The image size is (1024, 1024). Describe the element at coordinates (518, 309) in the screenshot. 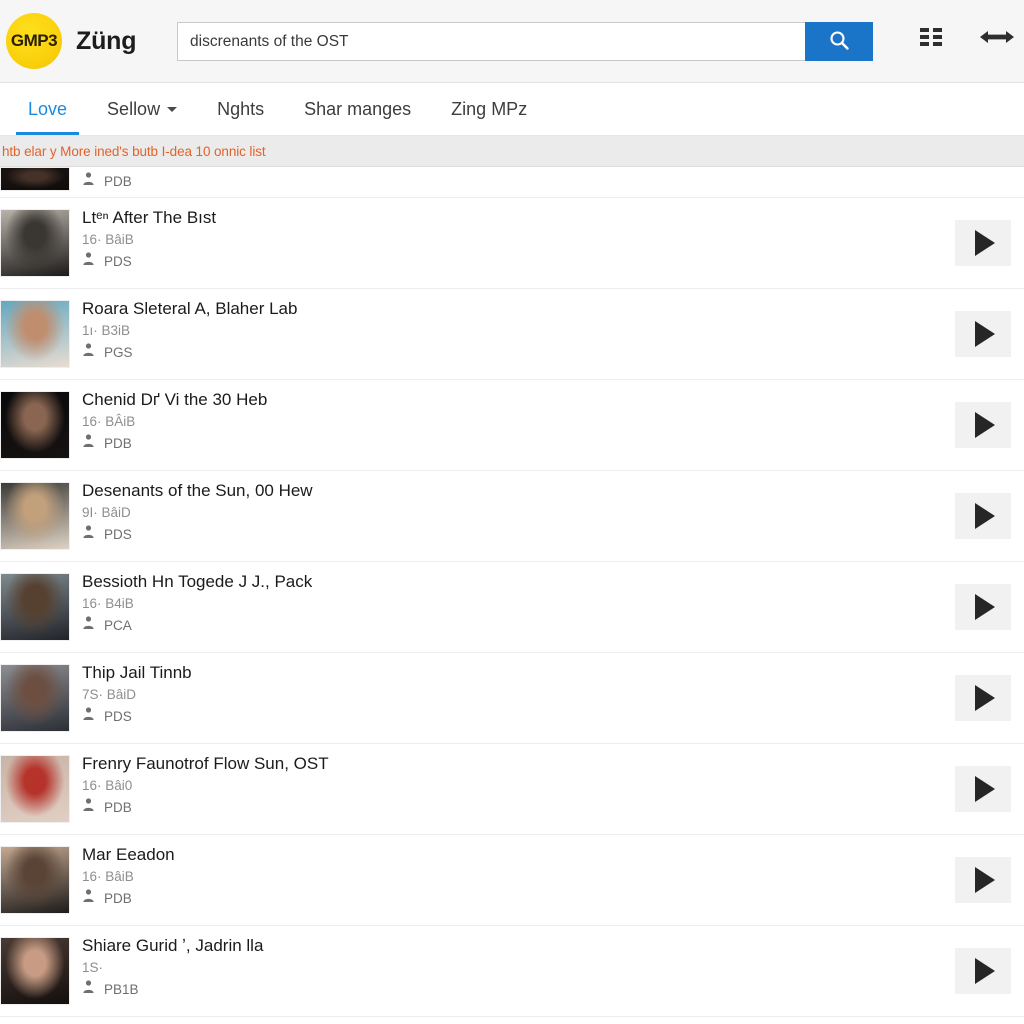

I see `result-title: Roara Sleteral A, Blaher Lab` at that location.